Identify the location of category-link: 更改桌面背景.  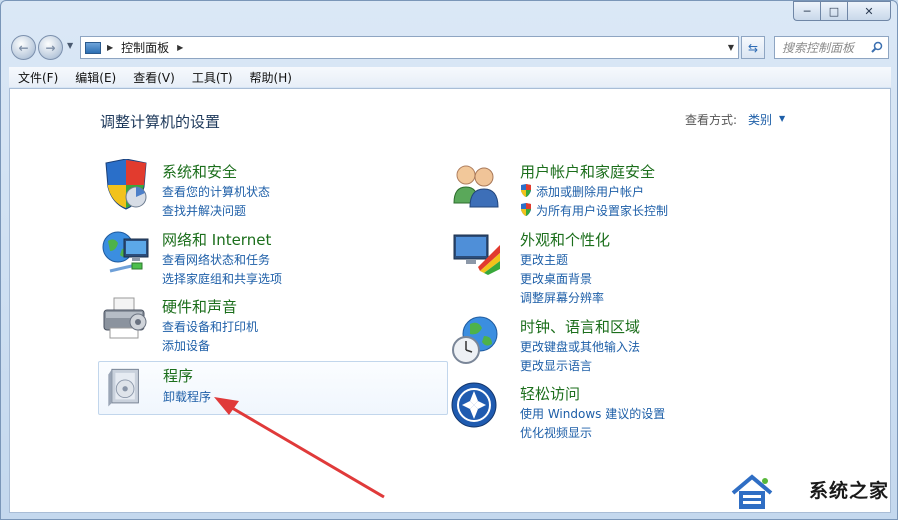
(556, 278).